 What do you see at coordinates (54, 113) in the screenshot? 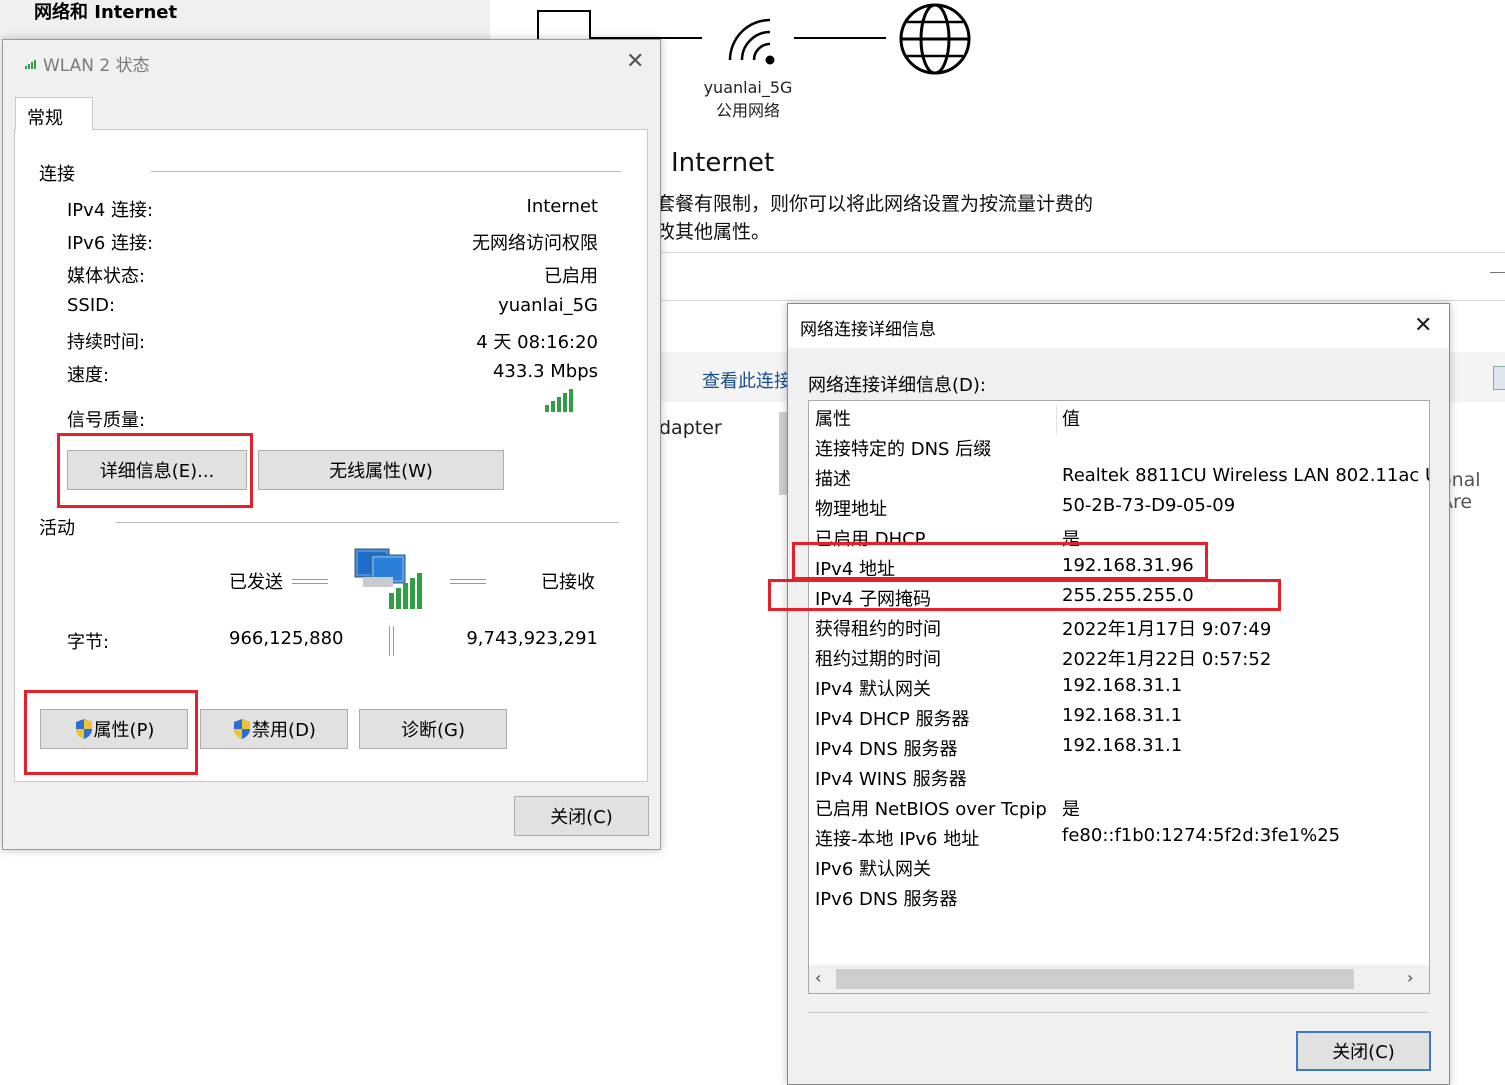
I see `tab-general: 常规` at bounding box center [54, 113].